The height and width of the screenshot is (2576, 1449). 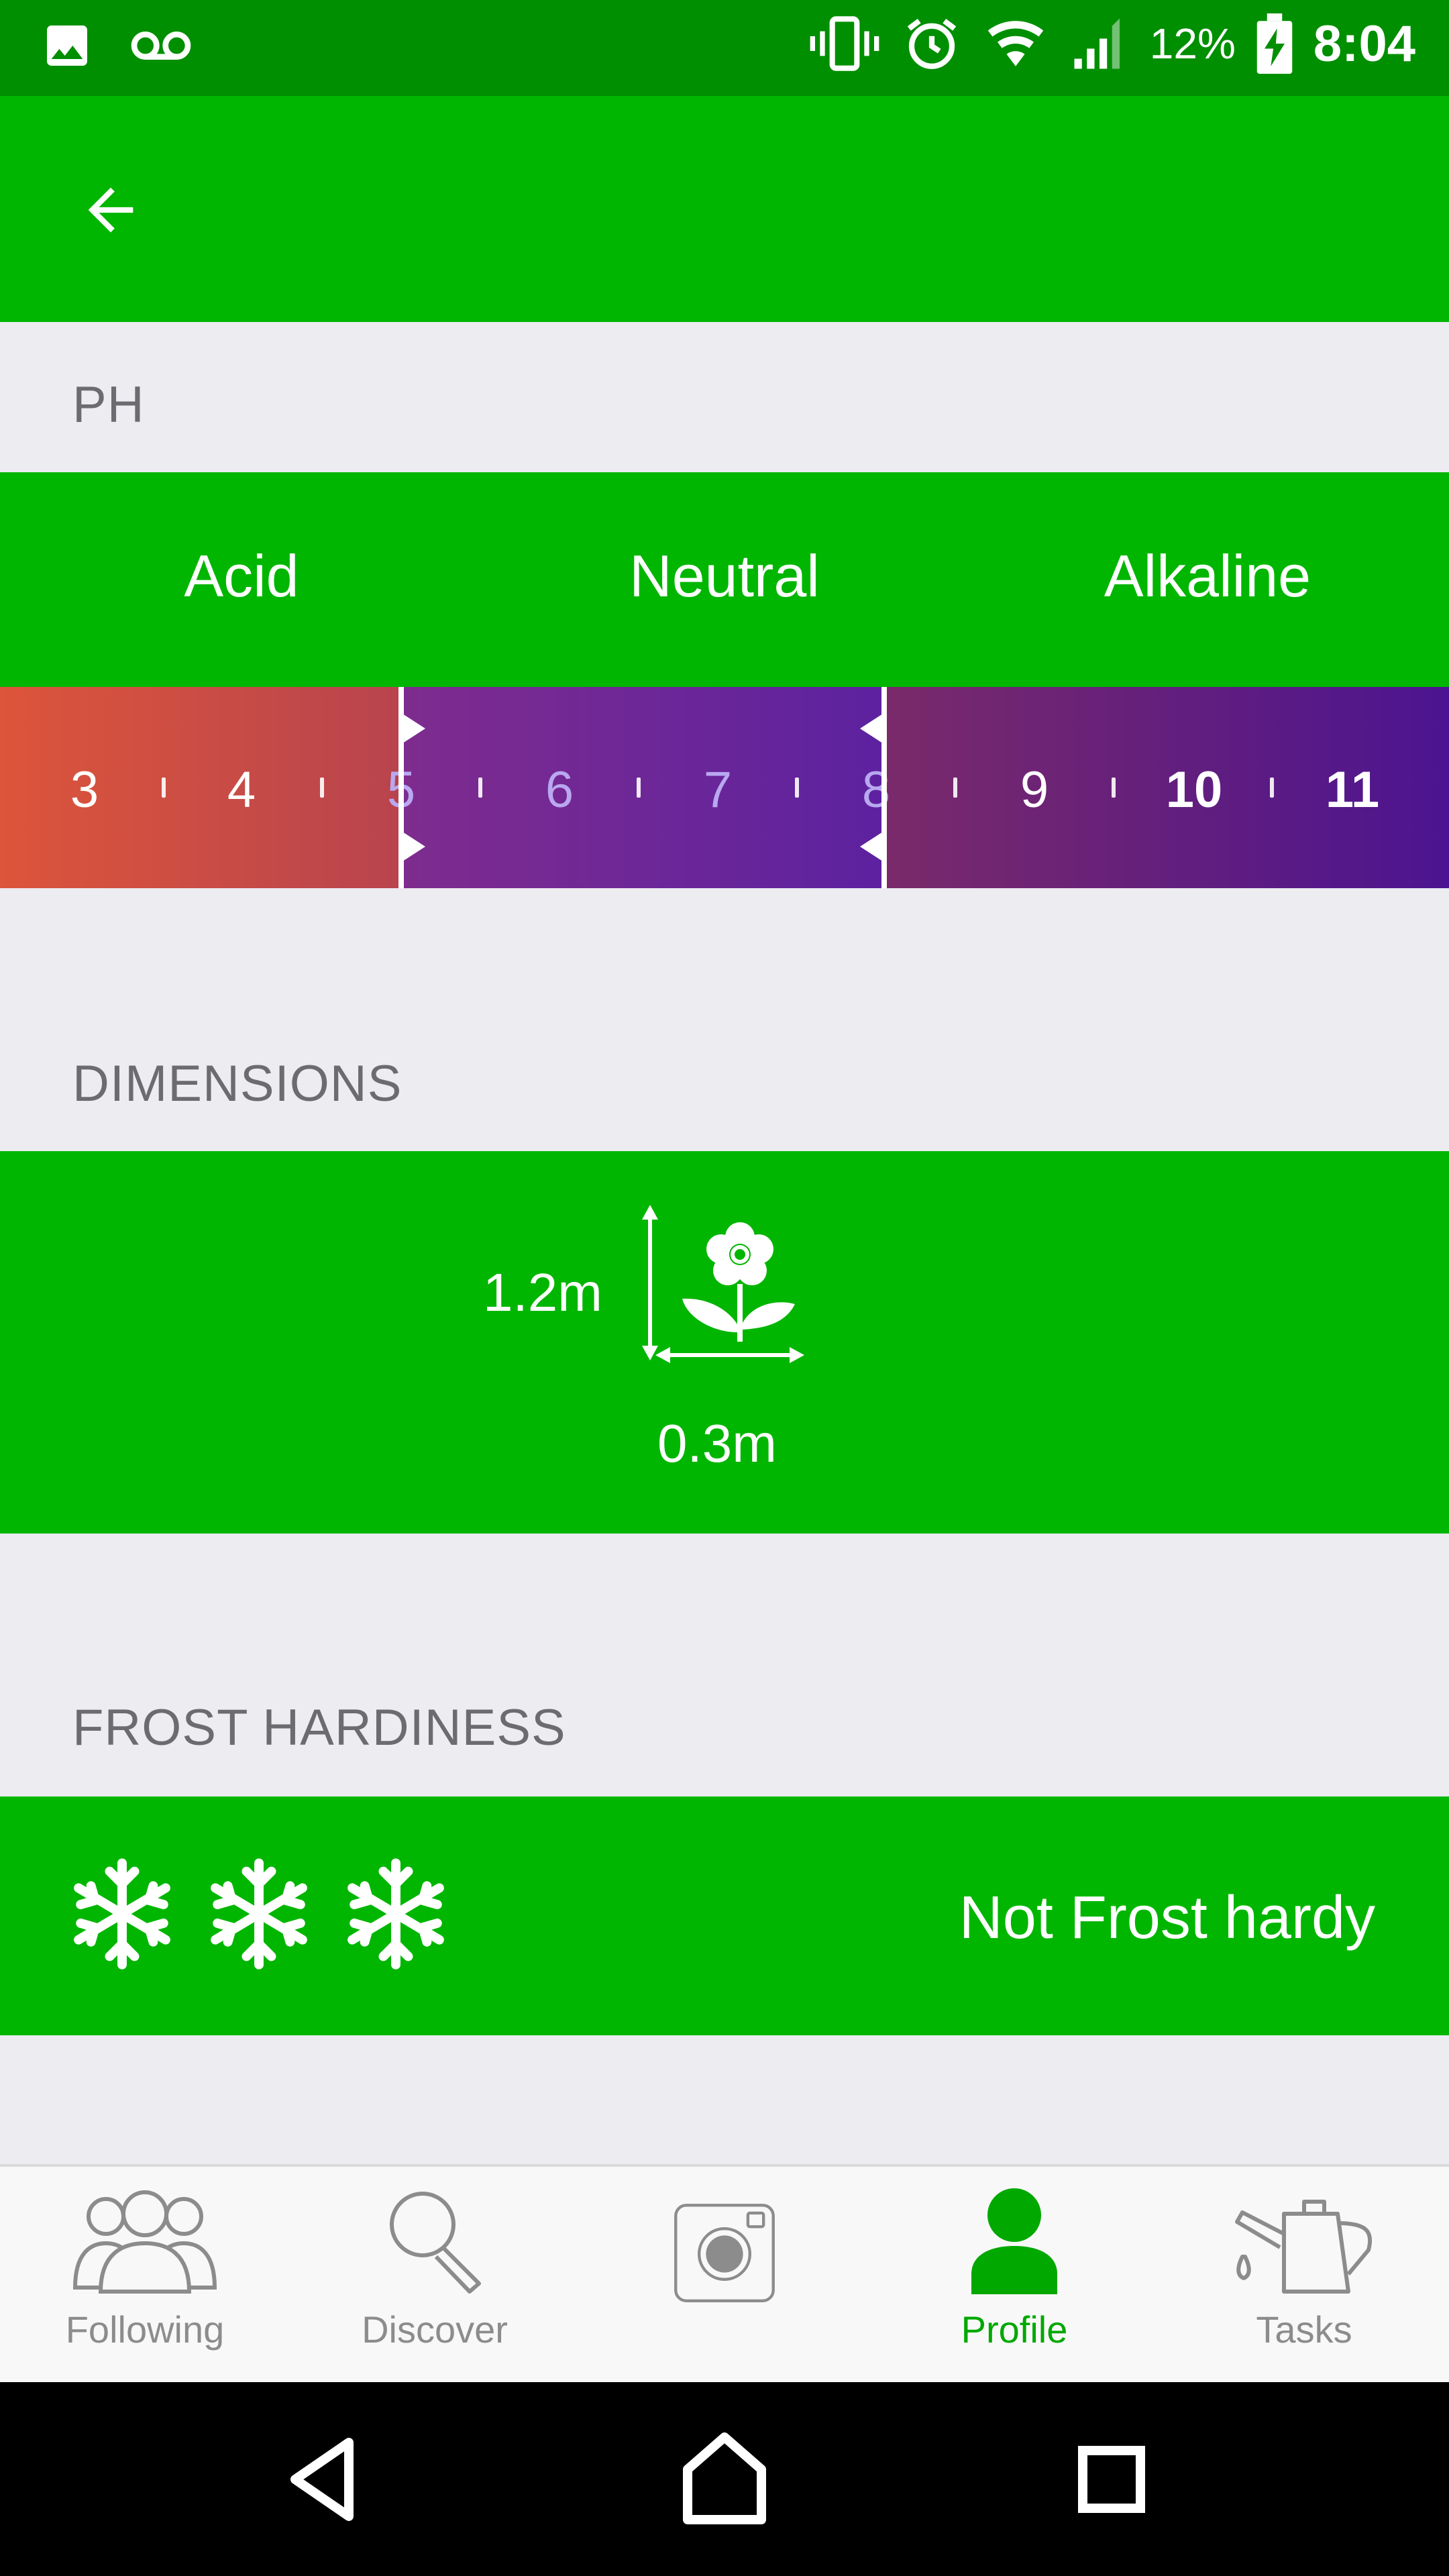 What do you see at coordinates (1304, 2247) in the screenshot?
I see `watering-can-icon` at bounding box center [1304, 2247].